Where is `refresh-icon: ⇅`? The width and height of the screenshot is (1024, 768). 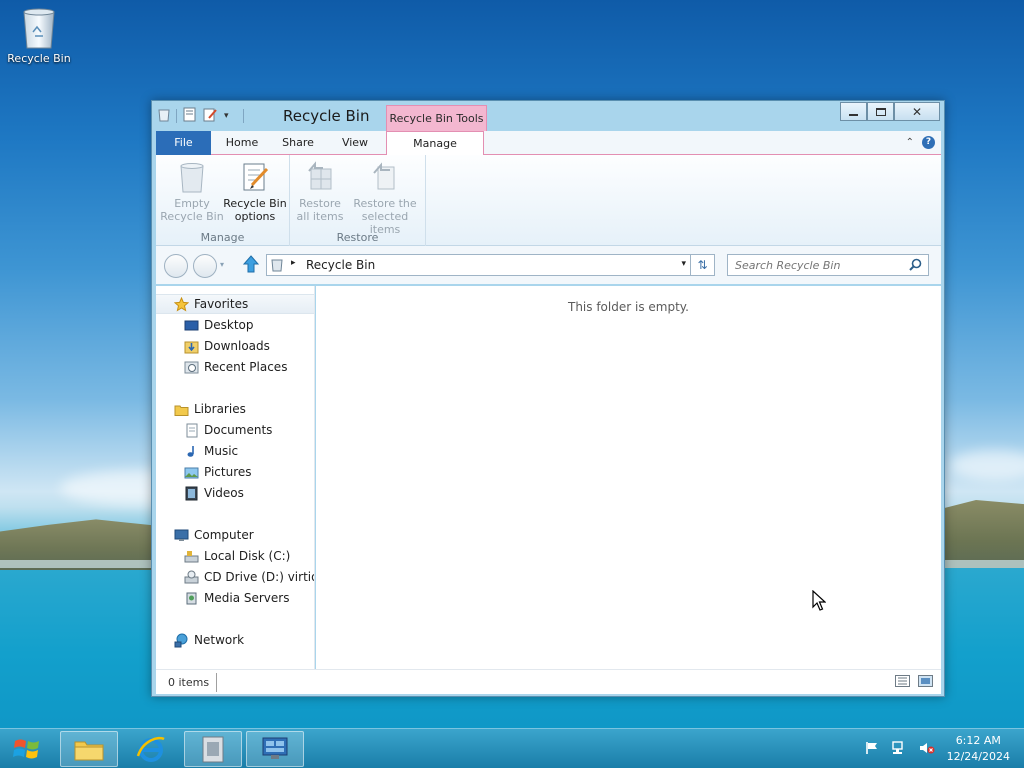 refresh-icon: ⇅ is located at coordinates (702, 265).